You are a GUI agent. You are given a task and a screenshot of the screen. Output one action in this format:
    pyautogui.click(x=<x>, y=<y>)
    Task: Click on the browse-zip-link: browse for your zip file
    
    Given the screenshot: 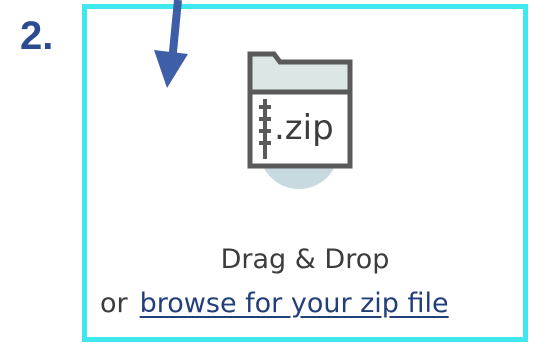 What is the action you would take?
    pyautogui.click(x=294, y=303)
    